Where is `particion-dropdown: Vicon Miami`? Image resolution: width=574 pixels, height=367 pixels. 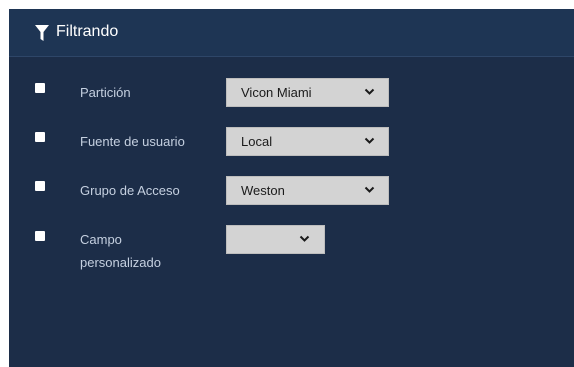
particion-dropdown: Vicon Miami is located at coordinates (307, 92).